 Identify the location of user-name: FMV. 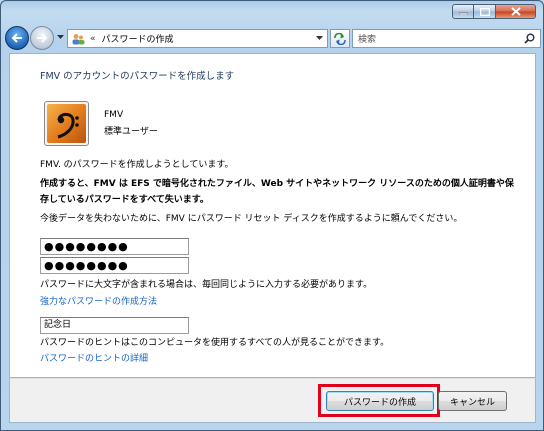
(114, 115).